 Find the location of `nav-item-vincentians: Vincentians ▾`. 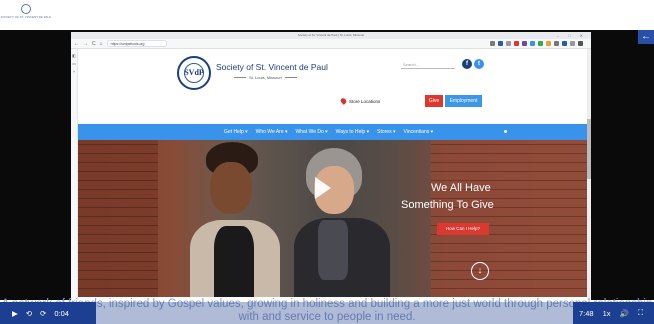

nav-item-vincentians: Vincentians ▾ is located at coordinates (418, 132).